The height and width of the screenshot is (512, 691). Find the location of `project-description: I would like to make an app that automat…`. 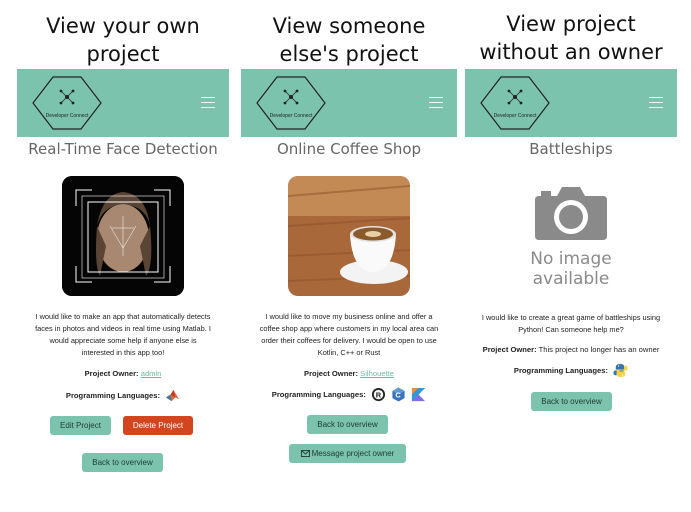

project-description: I would like to make an app that automat… is located at coordinates (123, 334).